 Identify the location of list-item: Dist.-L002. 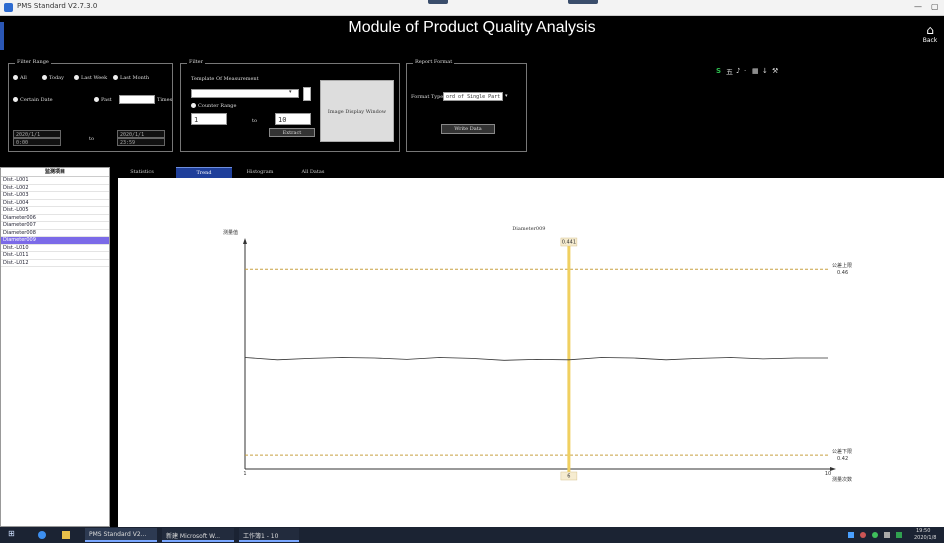
(55, 188).